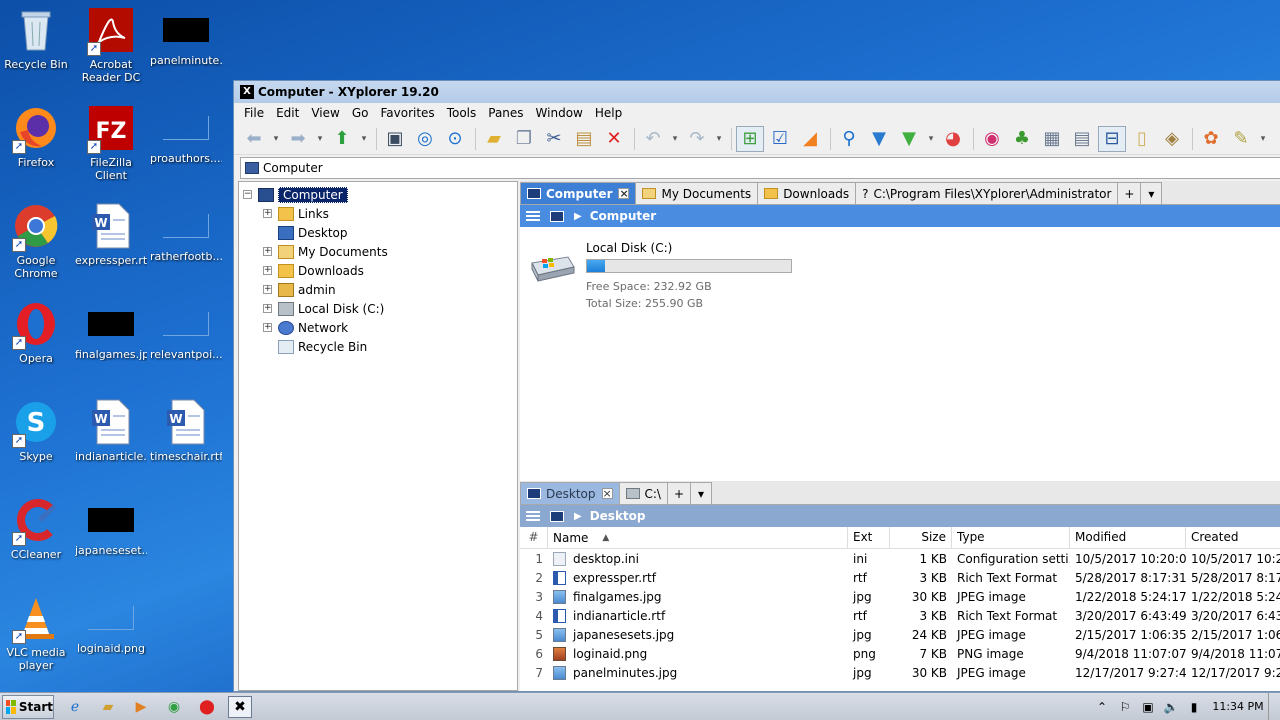  I want to click on checkbox-icon: ☑, so click(780, 139).